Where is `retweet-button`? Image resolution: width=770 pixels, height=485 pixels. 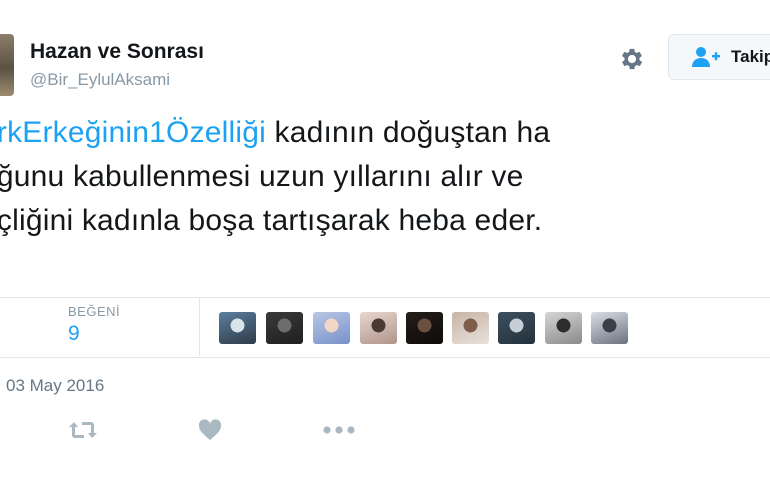 retweet-button is located at coordinates (83, 430).